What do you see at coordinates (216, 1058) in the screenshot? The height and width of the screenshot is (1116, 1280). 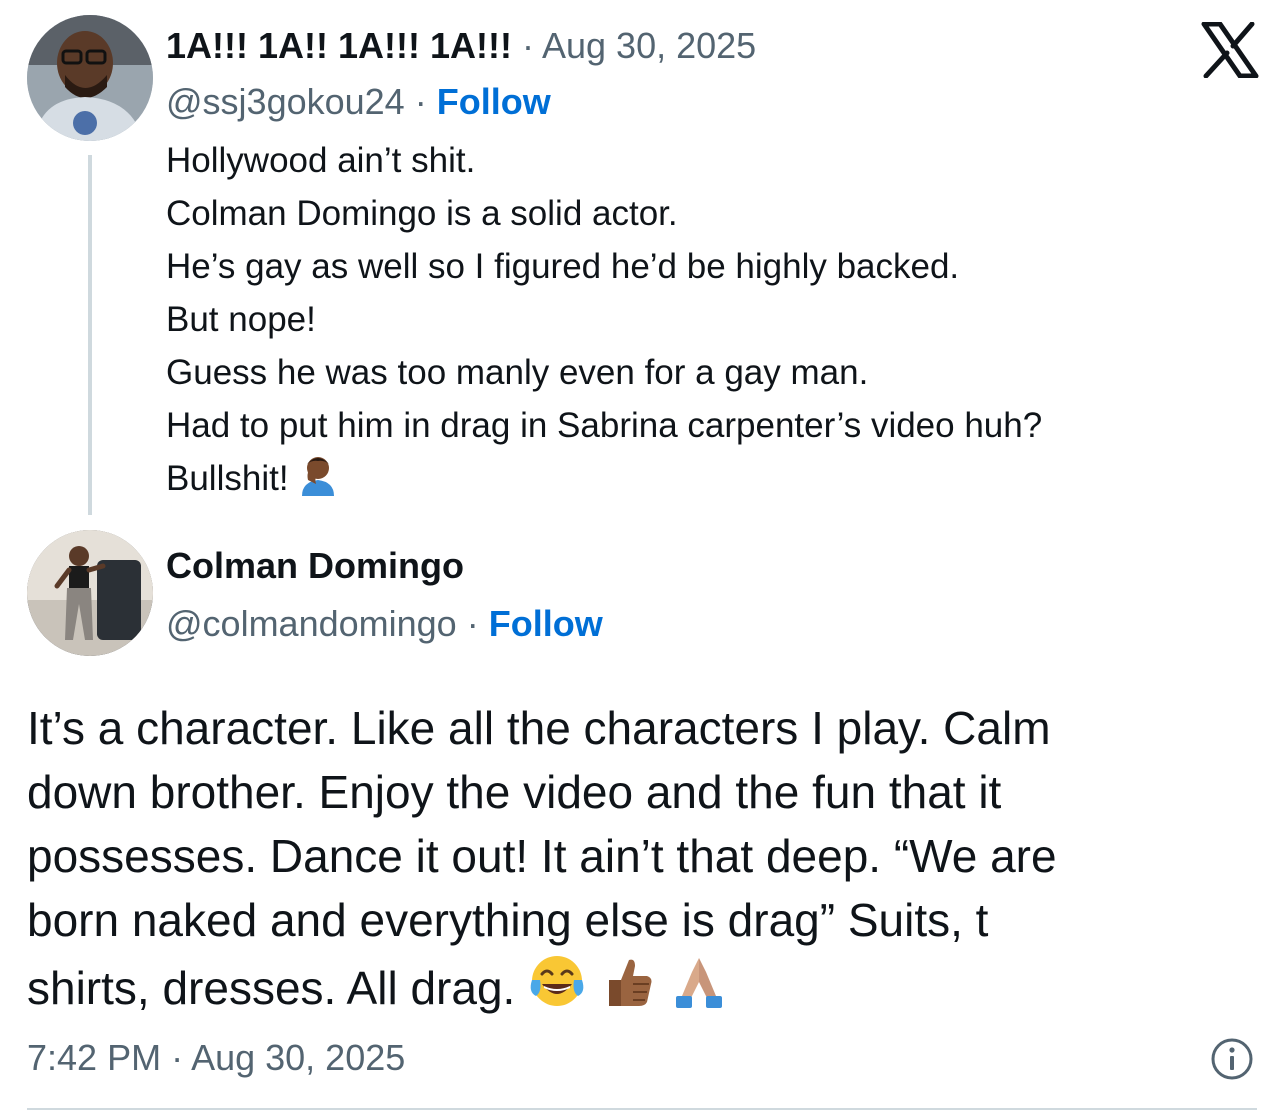 I see `tweet-timestamp: 7:42 PM · Aug 30, 2025` at bounding box center [216, 1058].